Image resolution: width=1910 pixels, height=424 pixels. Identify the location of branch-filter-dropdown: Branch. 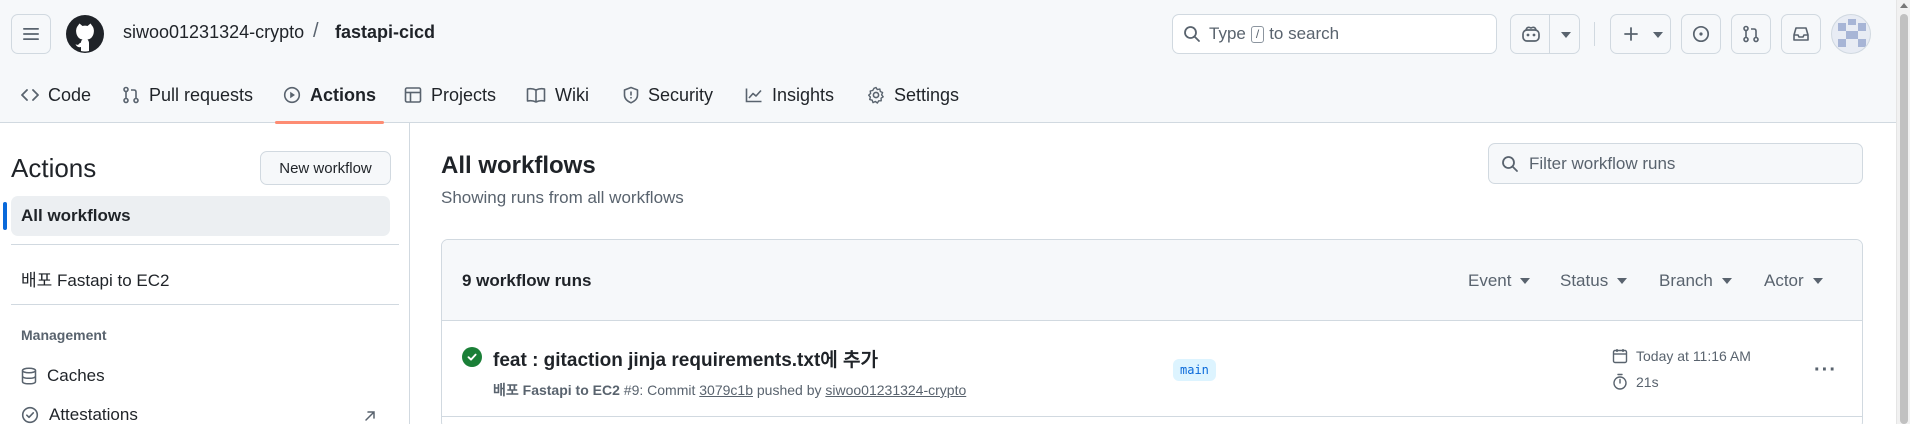
(1695, 281).